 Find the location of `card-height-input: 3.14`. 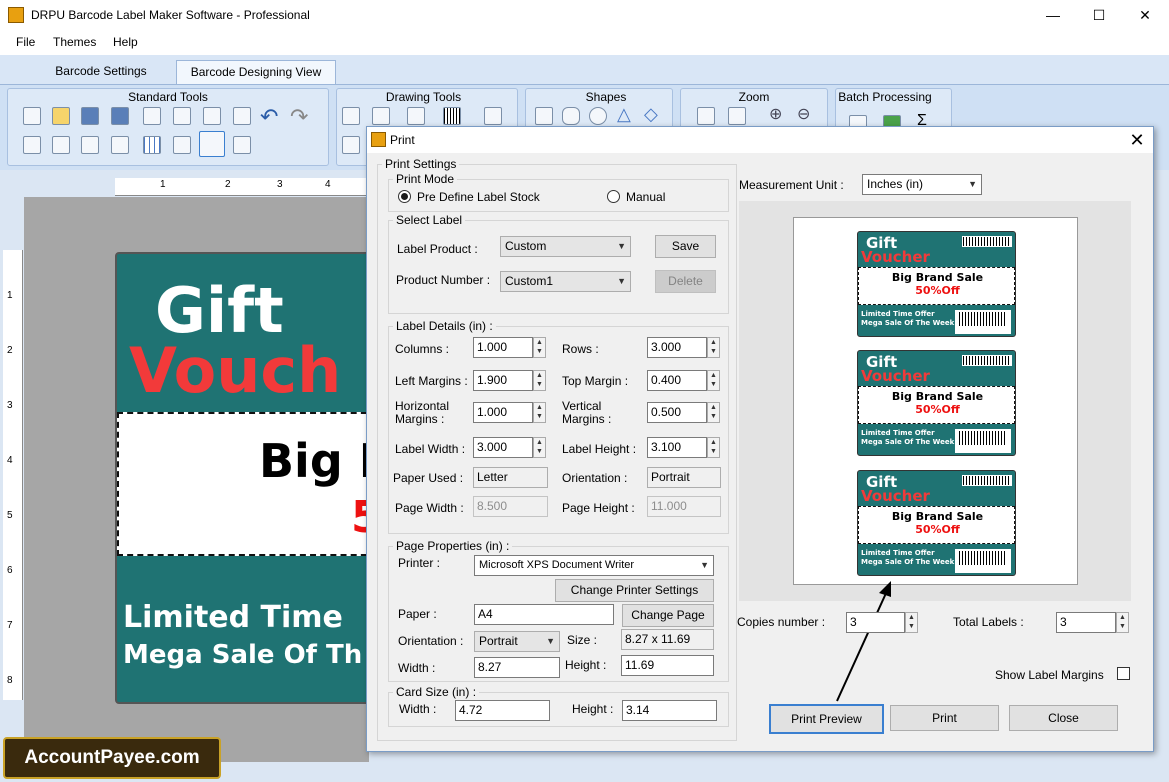

card-height-input: 3.14 is located at coordinates (669, 710).